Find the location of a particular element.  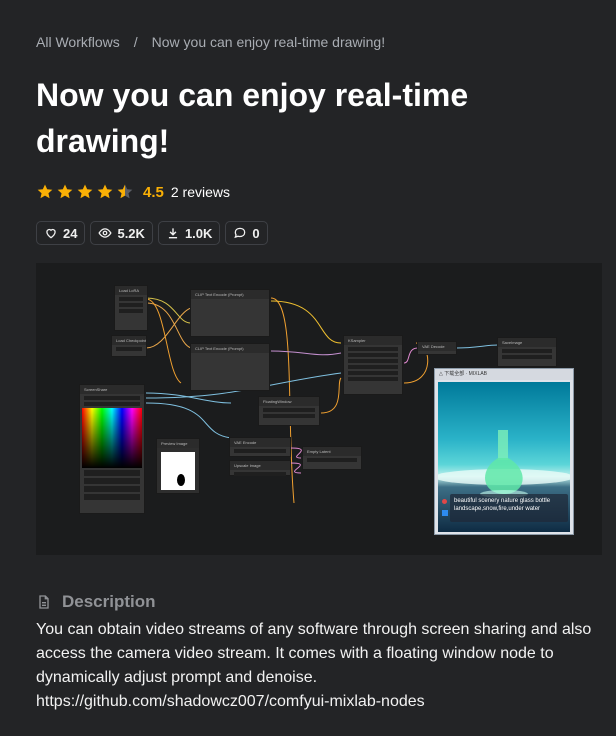

workflow-node-lora-loader: FloatingWindow is located at coordinates (289, 411).